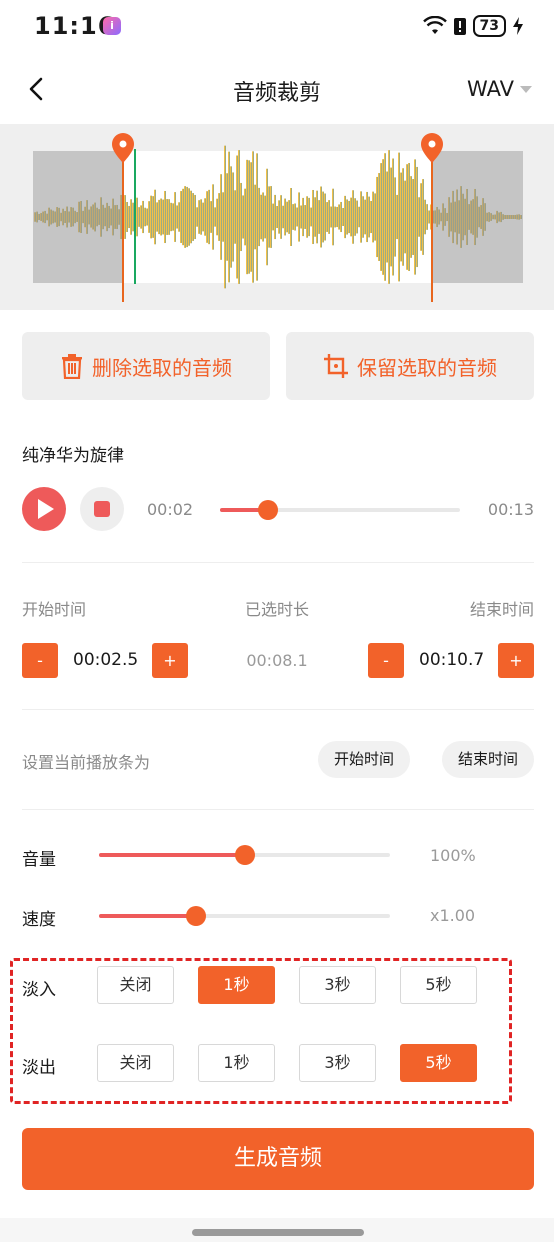 The height and width of the screenshot is (1242, 554). Describe the element at coordinates (477, 217) in the screenshot. I see `unselected-region-right` at that location.